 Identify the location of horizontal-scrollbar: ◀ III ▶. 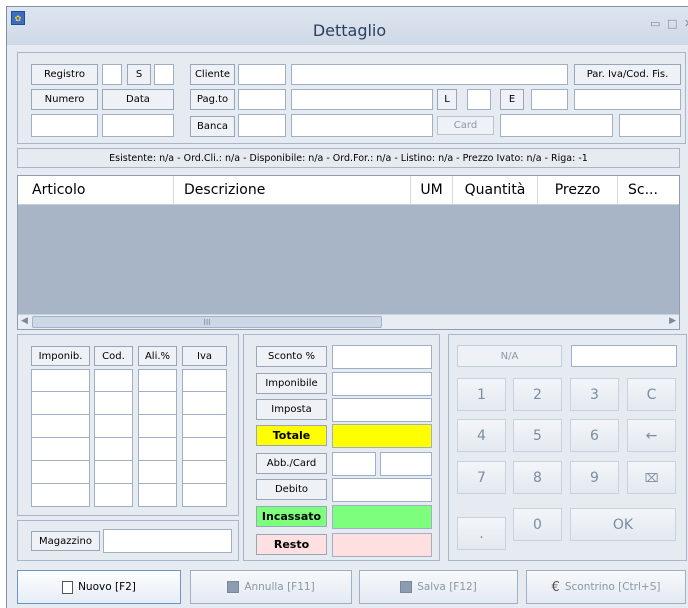
(348, 321).